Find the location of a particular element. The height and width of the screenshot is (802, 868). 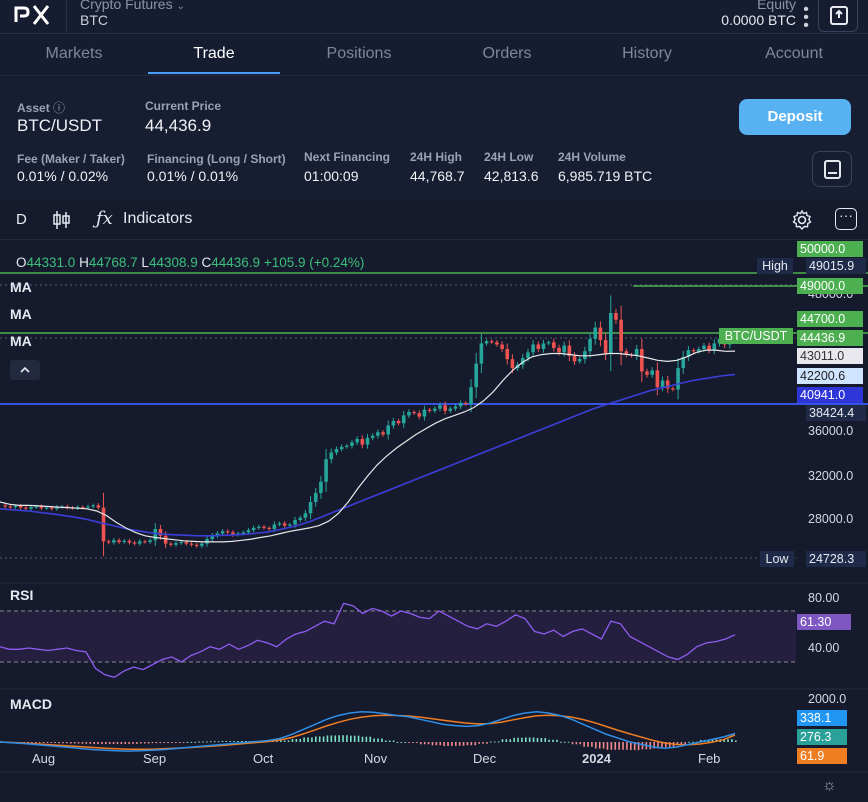

current-price-tag: 44436.9 is located at coordinates (830, 338).